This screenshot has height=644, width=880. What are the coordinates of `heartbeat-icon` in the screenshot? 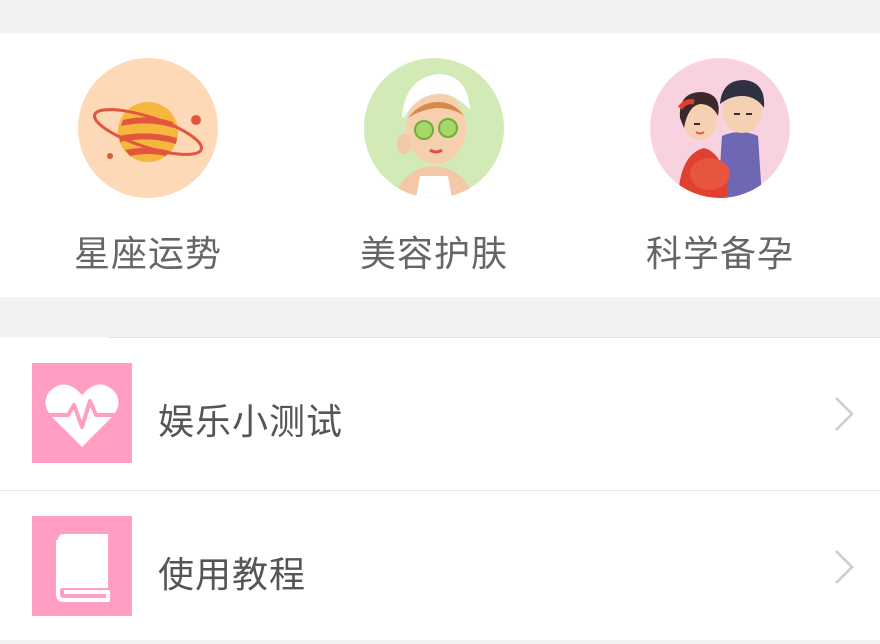 It's located at (82, 413).